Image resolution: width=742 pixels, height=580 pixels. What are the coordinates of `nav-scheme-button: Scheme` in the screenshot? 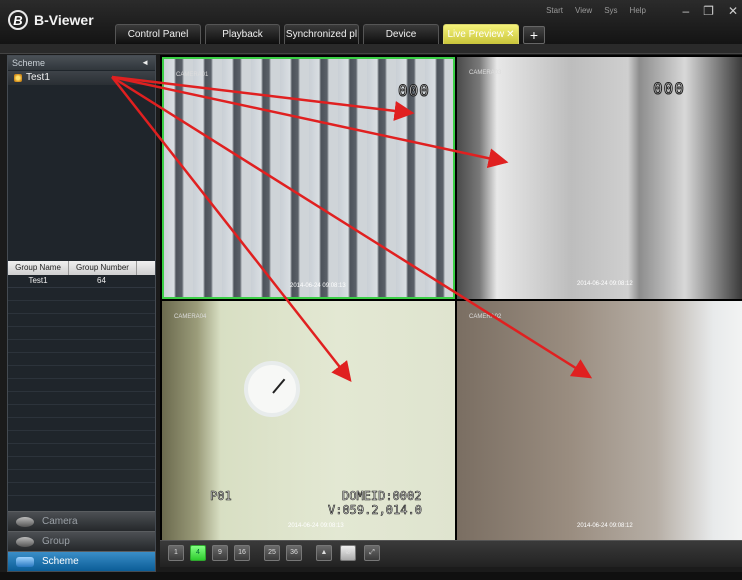 It's located at (81, 561).